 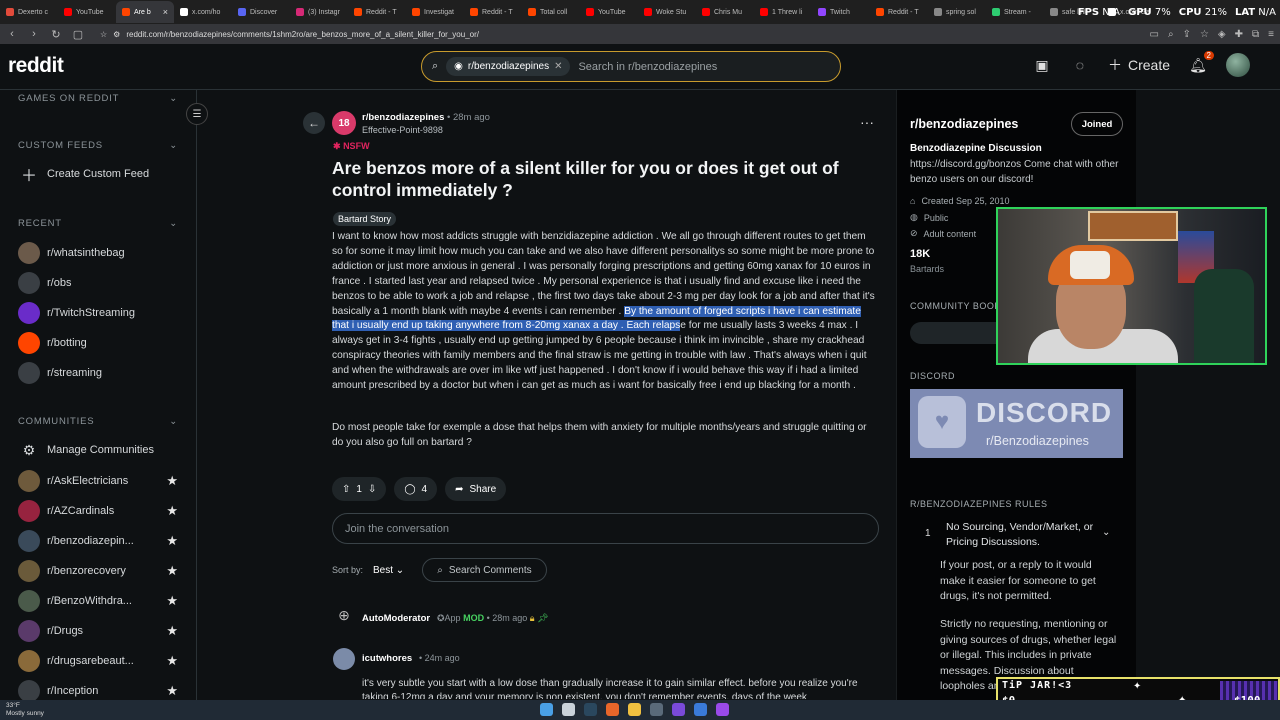 What do you see at coordinates (261, 12) in the screenshot?
I see `browser-tab: Discover` at bounding box center [261, 12].